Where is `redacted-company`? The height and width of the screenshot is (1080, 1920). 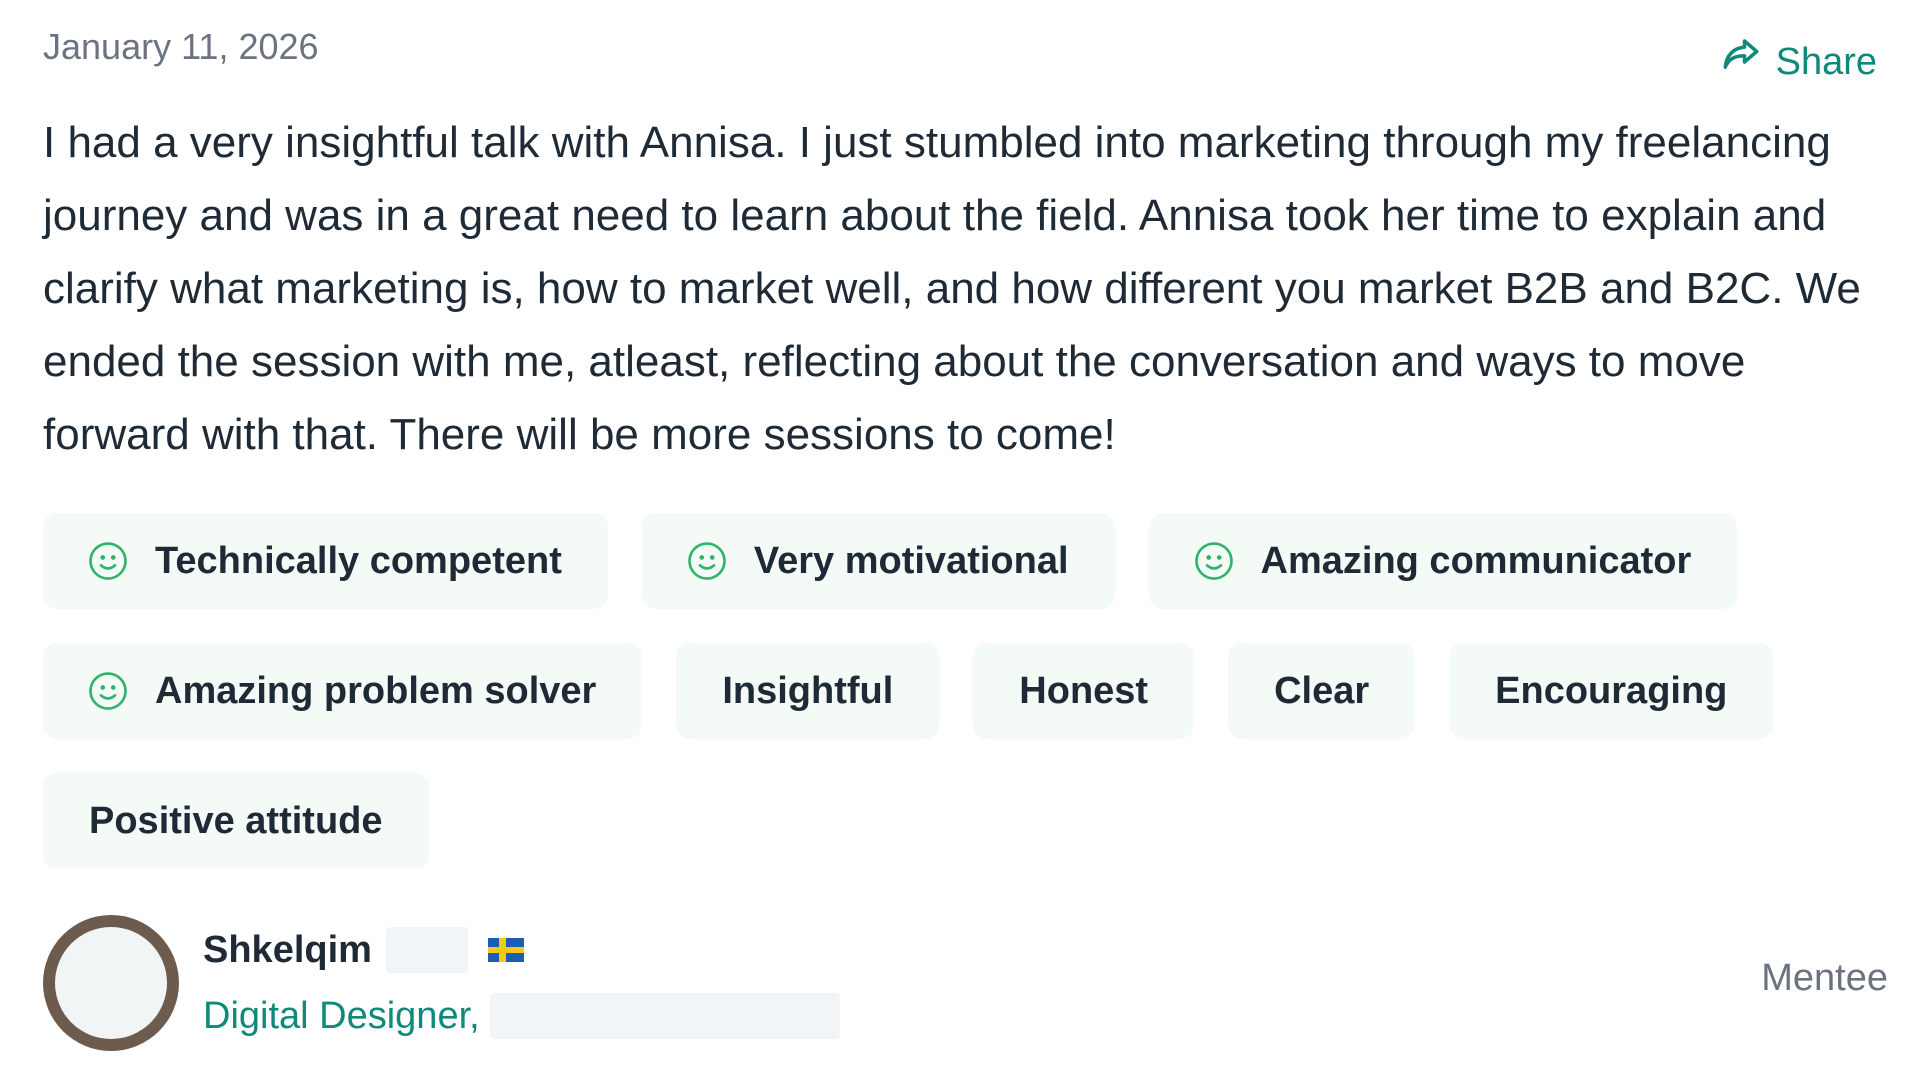
redacted-company is located at coordinates (664, 1016).